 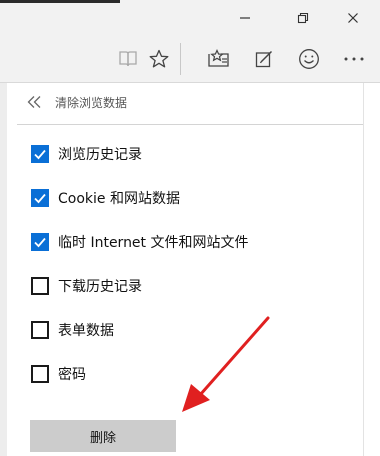 I want to click on option-download-history: 下载历史记录, so click(x=86, y=286).